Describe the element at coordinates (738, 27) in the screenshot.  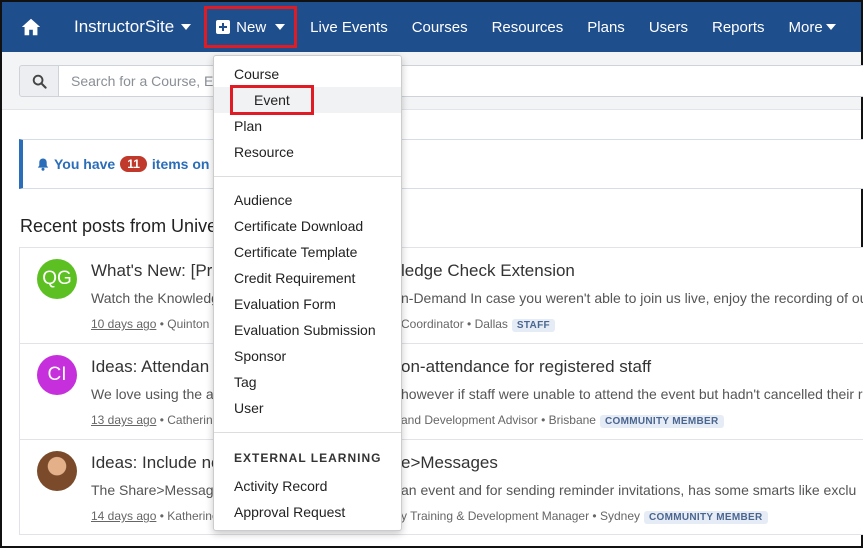
I see `nav-reports: Reports` at that location.